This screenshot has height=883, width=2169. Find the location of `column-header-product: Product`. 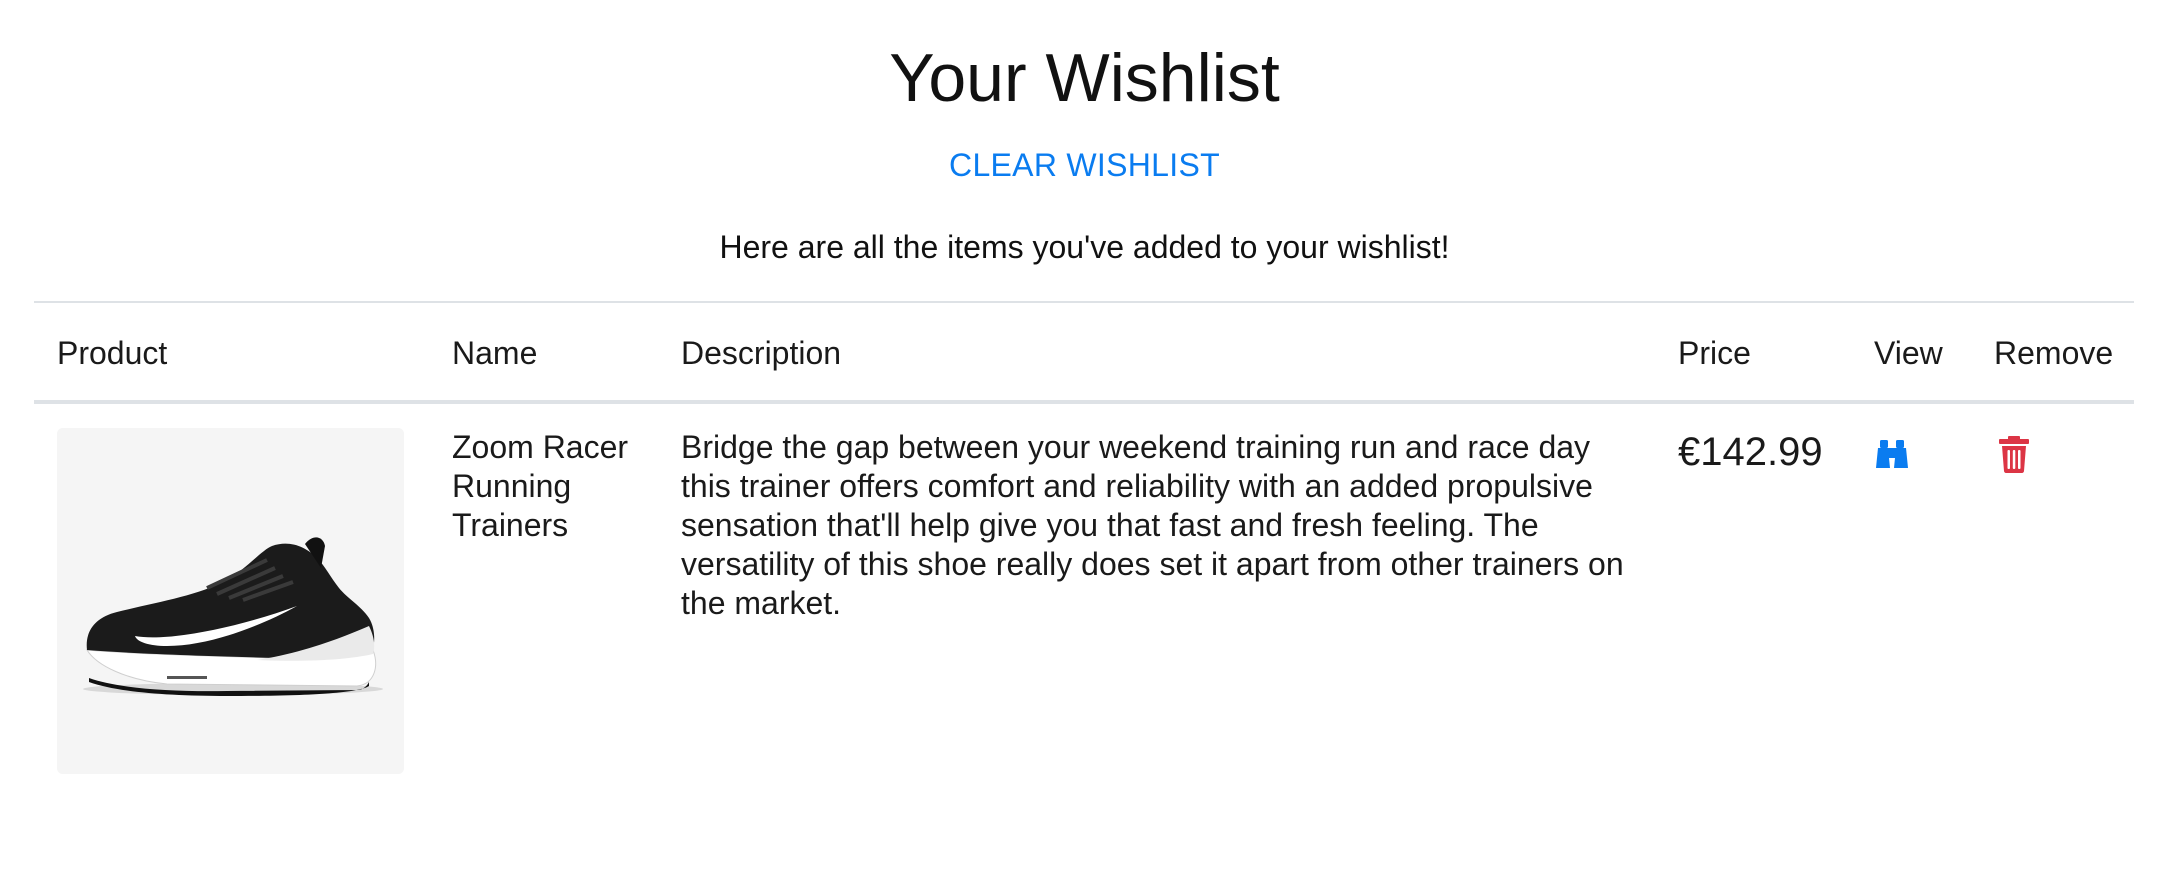

column-header-product: Product is located at coordinates (112, 353).